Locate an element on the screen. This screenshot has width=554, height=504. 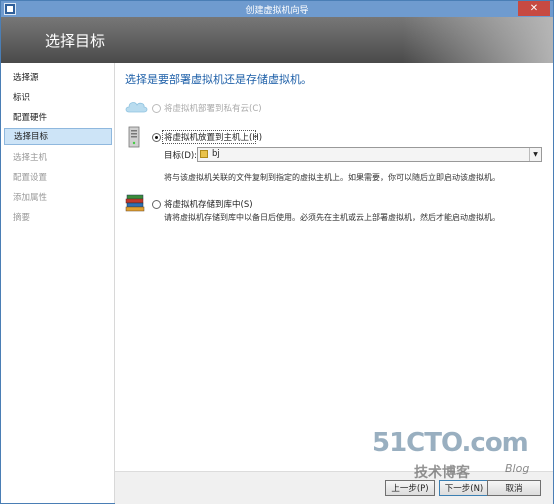
cancel-button: 取消 is located at coordinates (514, 488).